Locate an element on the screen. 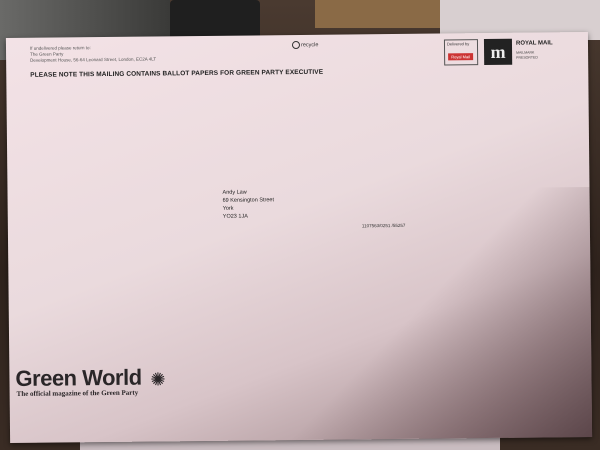 The width and height of the screenshot is (600, 450). recipient-street: 69 Kensington Street is located at coordinates (248, 200).